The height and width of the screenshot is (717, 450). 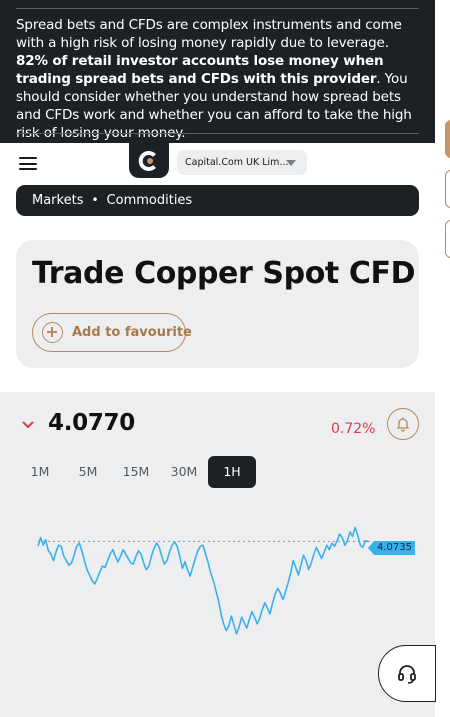 What do you see at coordinates (447, 189) in the screenshot?
I see `side-tab-secondary` at bounding box center [447, 189].